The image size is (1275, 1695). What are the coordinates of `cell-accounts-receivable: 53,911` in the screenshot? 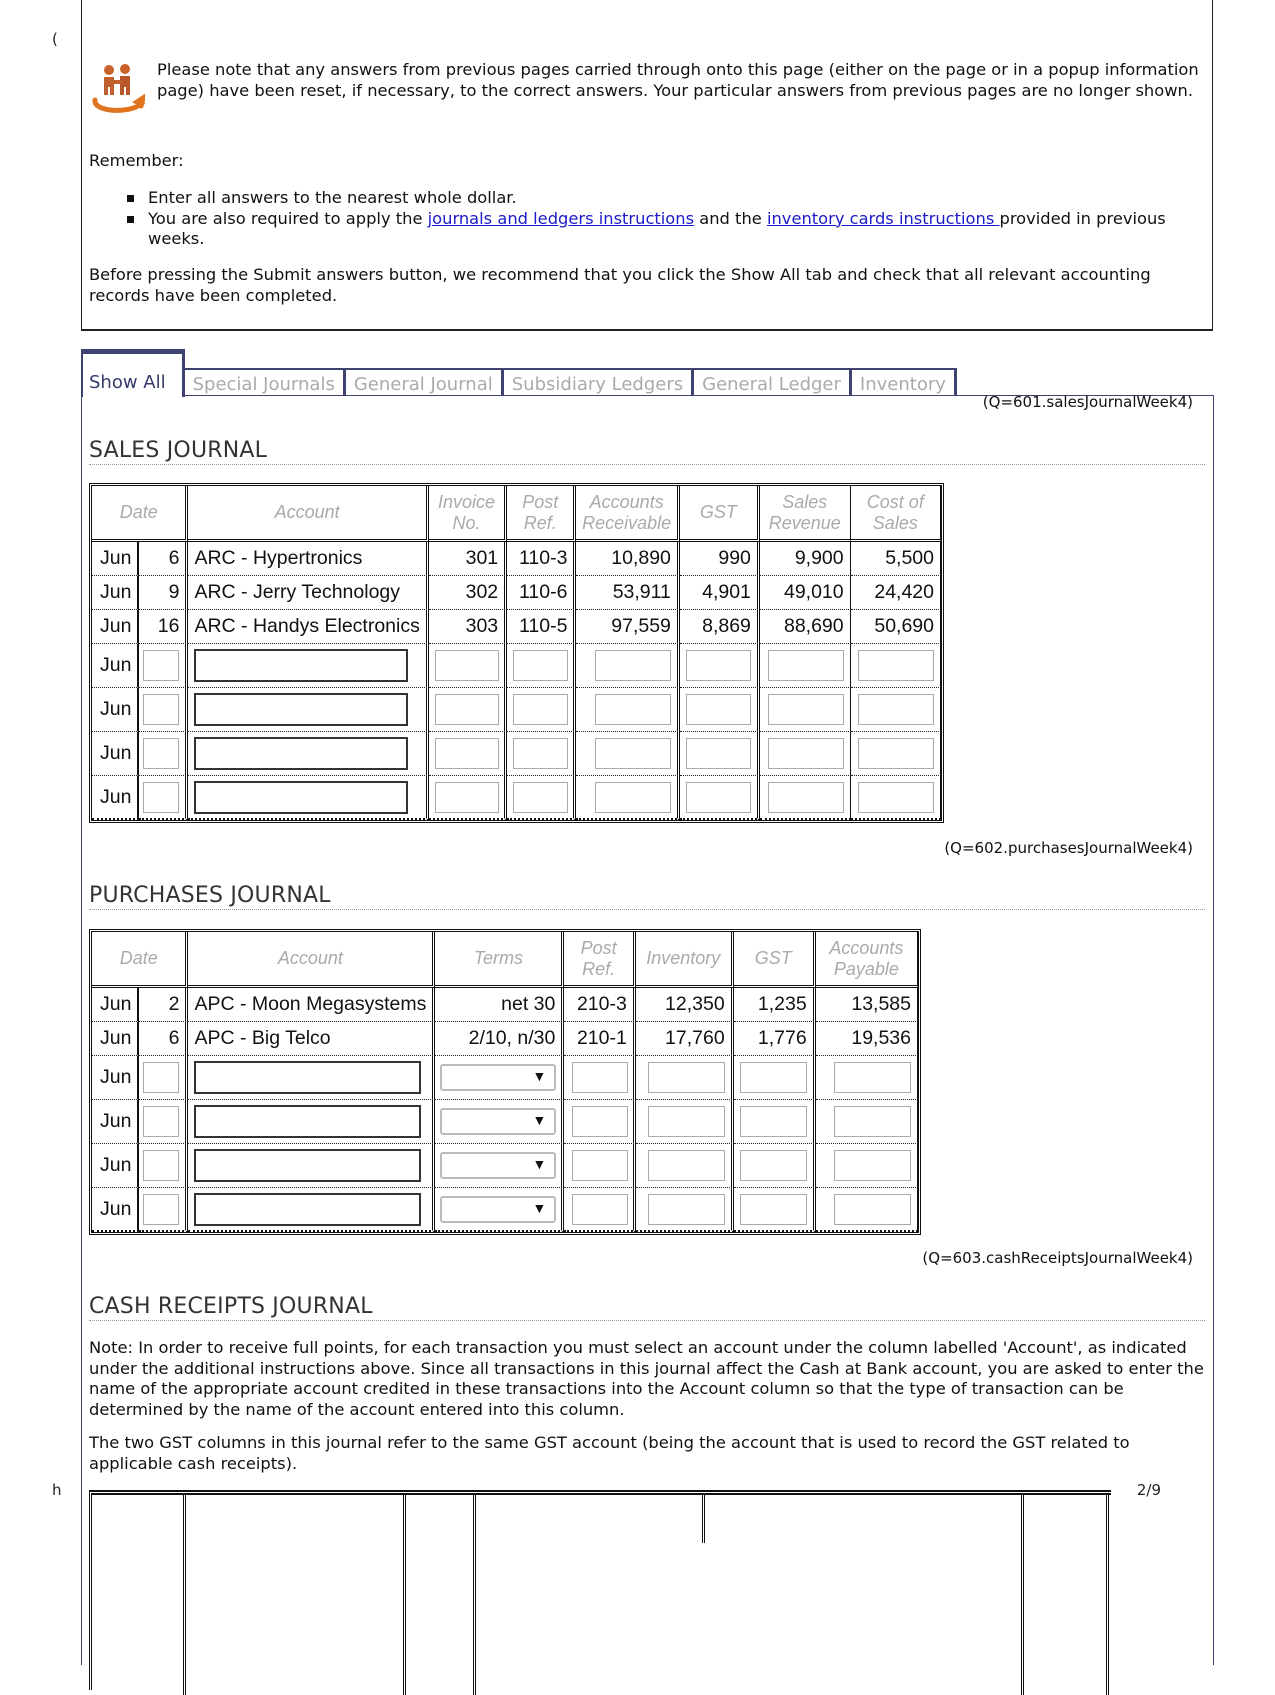 It's located at (628, 593).